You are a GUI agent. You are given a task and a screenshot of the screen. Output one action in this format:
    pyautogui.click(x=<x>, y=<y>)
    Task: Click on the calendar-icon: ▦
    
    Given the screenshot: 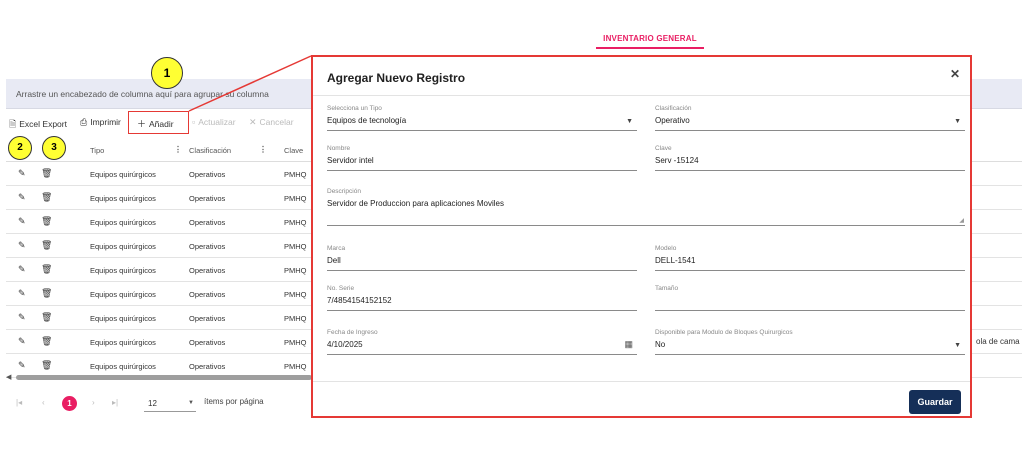 What is the action you would take?
    pyautogui.click(x=628, y=344)
    